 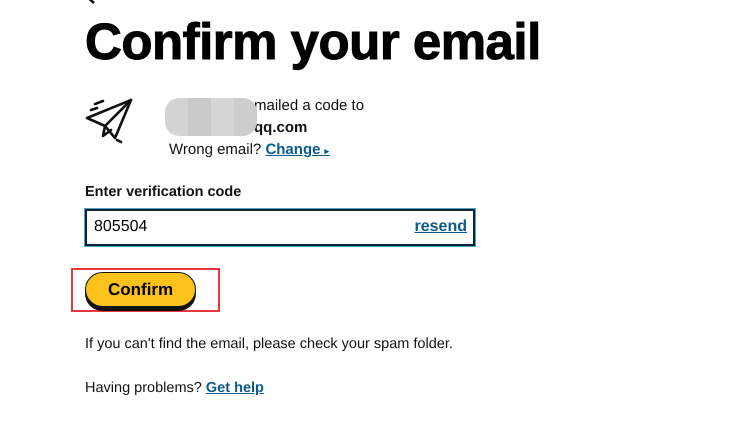 What do you see at coordinates (313, 42) in the screenshot?
I see `page-title: Confirm your email` at bounding box center [313, 42].